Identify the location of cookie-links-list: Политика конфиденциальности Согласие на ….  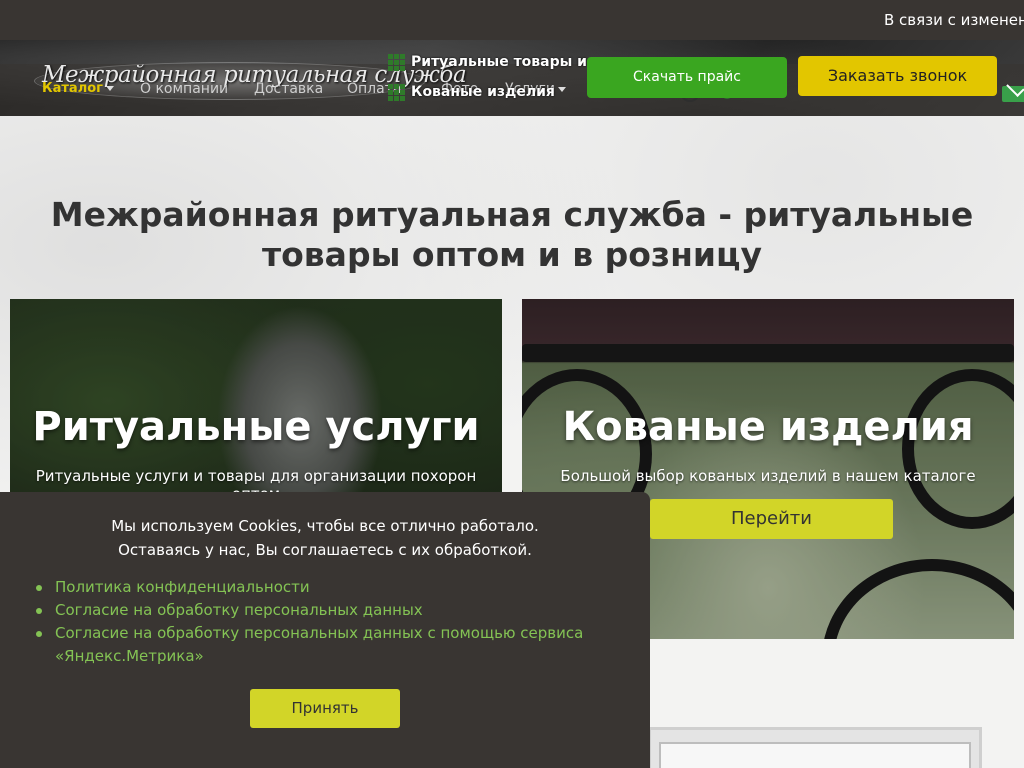
(335, 622).